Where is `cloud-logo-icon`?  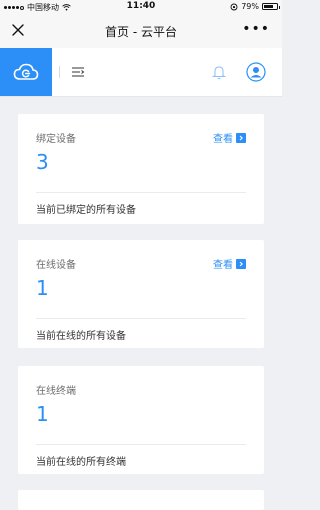
cloud-logo-icon is located at coordinates (26, 71).